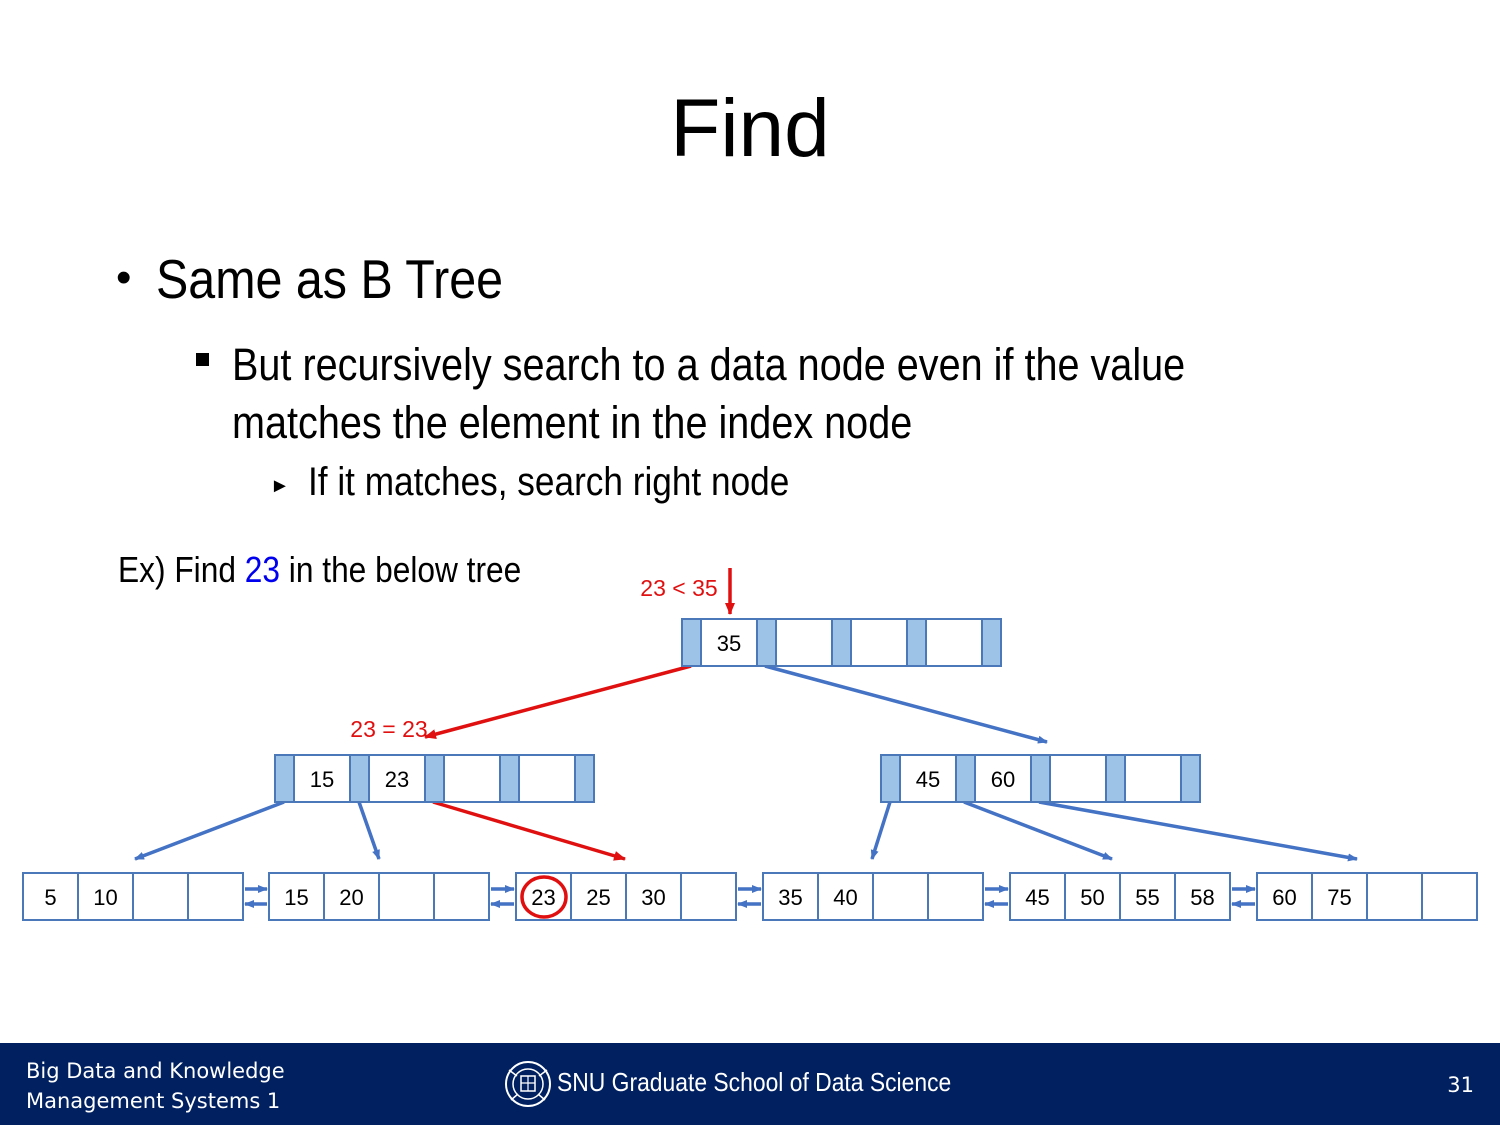 The image size is (1500, 1125). I want to click on index-left-to-leaf-1-edge, so click(209, 830).